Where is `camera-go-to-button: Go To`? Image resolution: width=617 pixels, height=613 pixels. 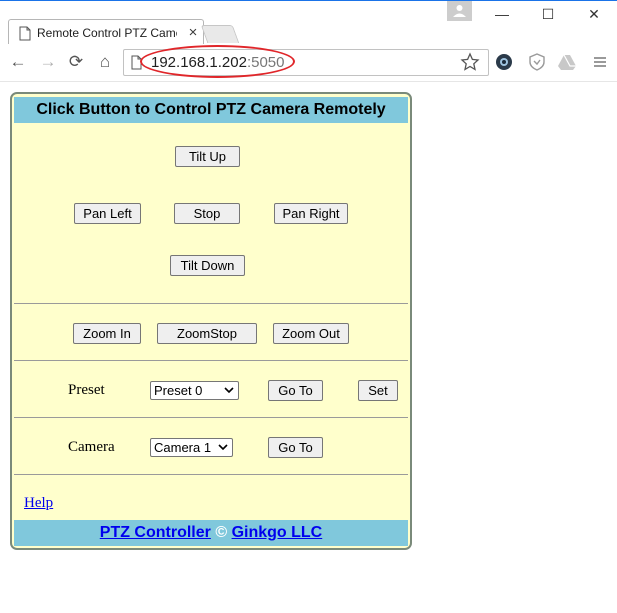
camera-go-to-button: Go To is located at coordinates (295, 447).